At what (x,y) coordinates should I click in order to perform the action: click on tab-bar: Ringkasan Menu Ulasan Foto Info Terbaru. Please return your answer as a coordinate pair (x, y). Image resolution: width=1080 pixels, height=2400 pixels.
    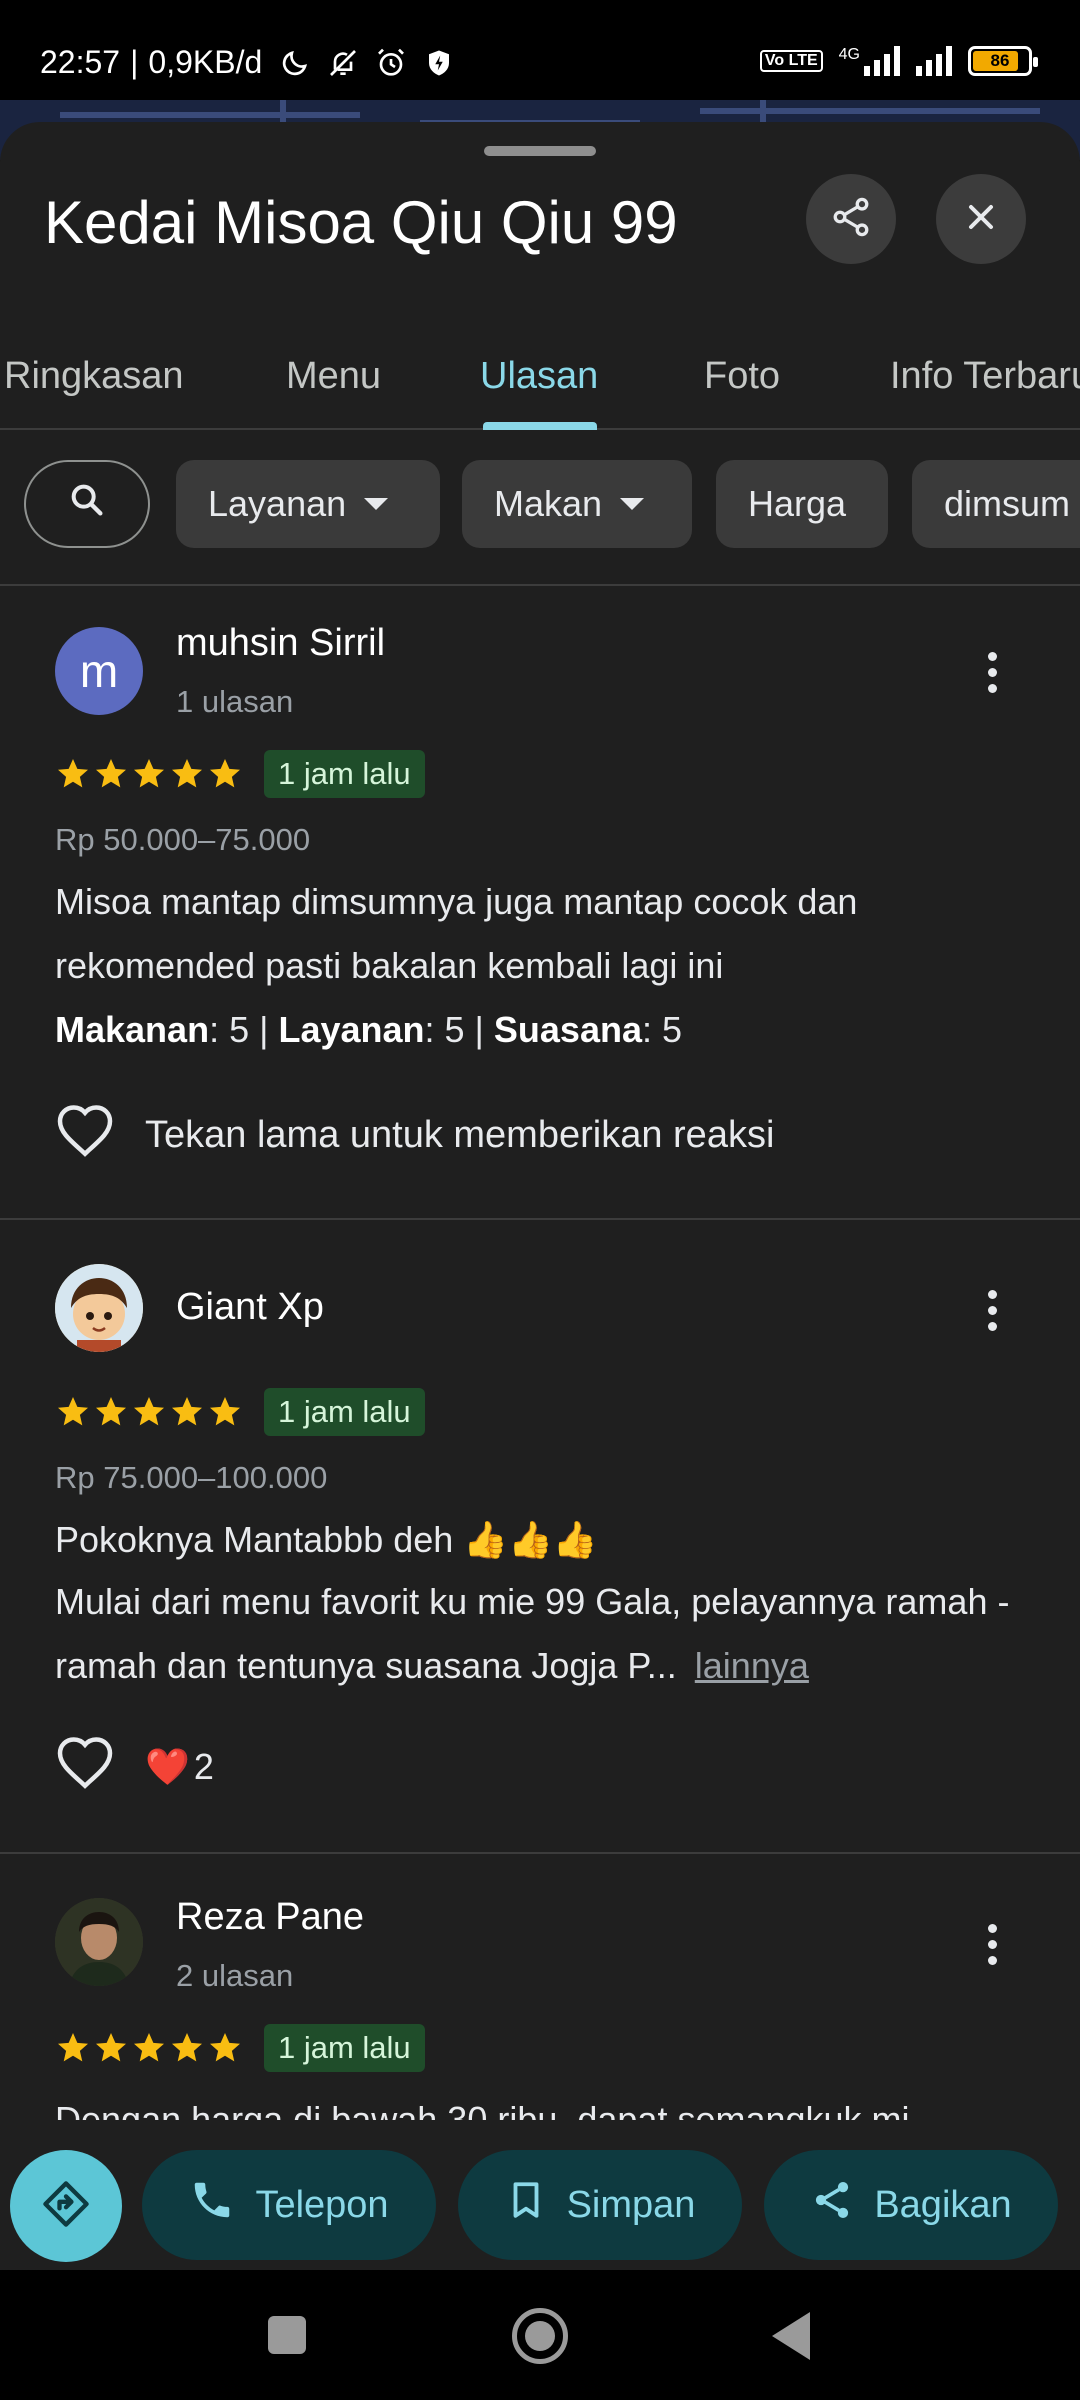
    Looking at the image, I should click on (540, 376).